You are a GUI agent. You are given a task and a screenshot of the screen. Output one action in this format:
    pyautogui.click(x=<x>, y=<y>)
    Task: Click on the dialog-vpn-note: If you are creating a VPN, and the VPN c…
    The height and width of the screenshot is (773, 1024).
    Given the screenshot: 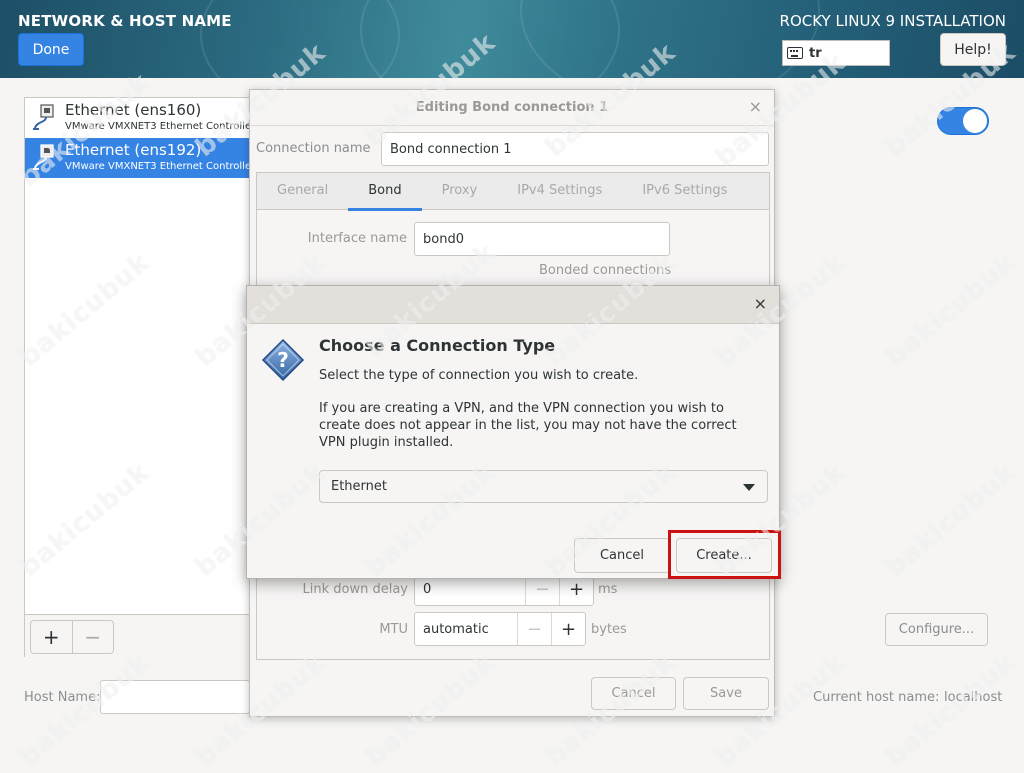 What is the action you would take?
    pyautogui.click(x=528, y=425)
    